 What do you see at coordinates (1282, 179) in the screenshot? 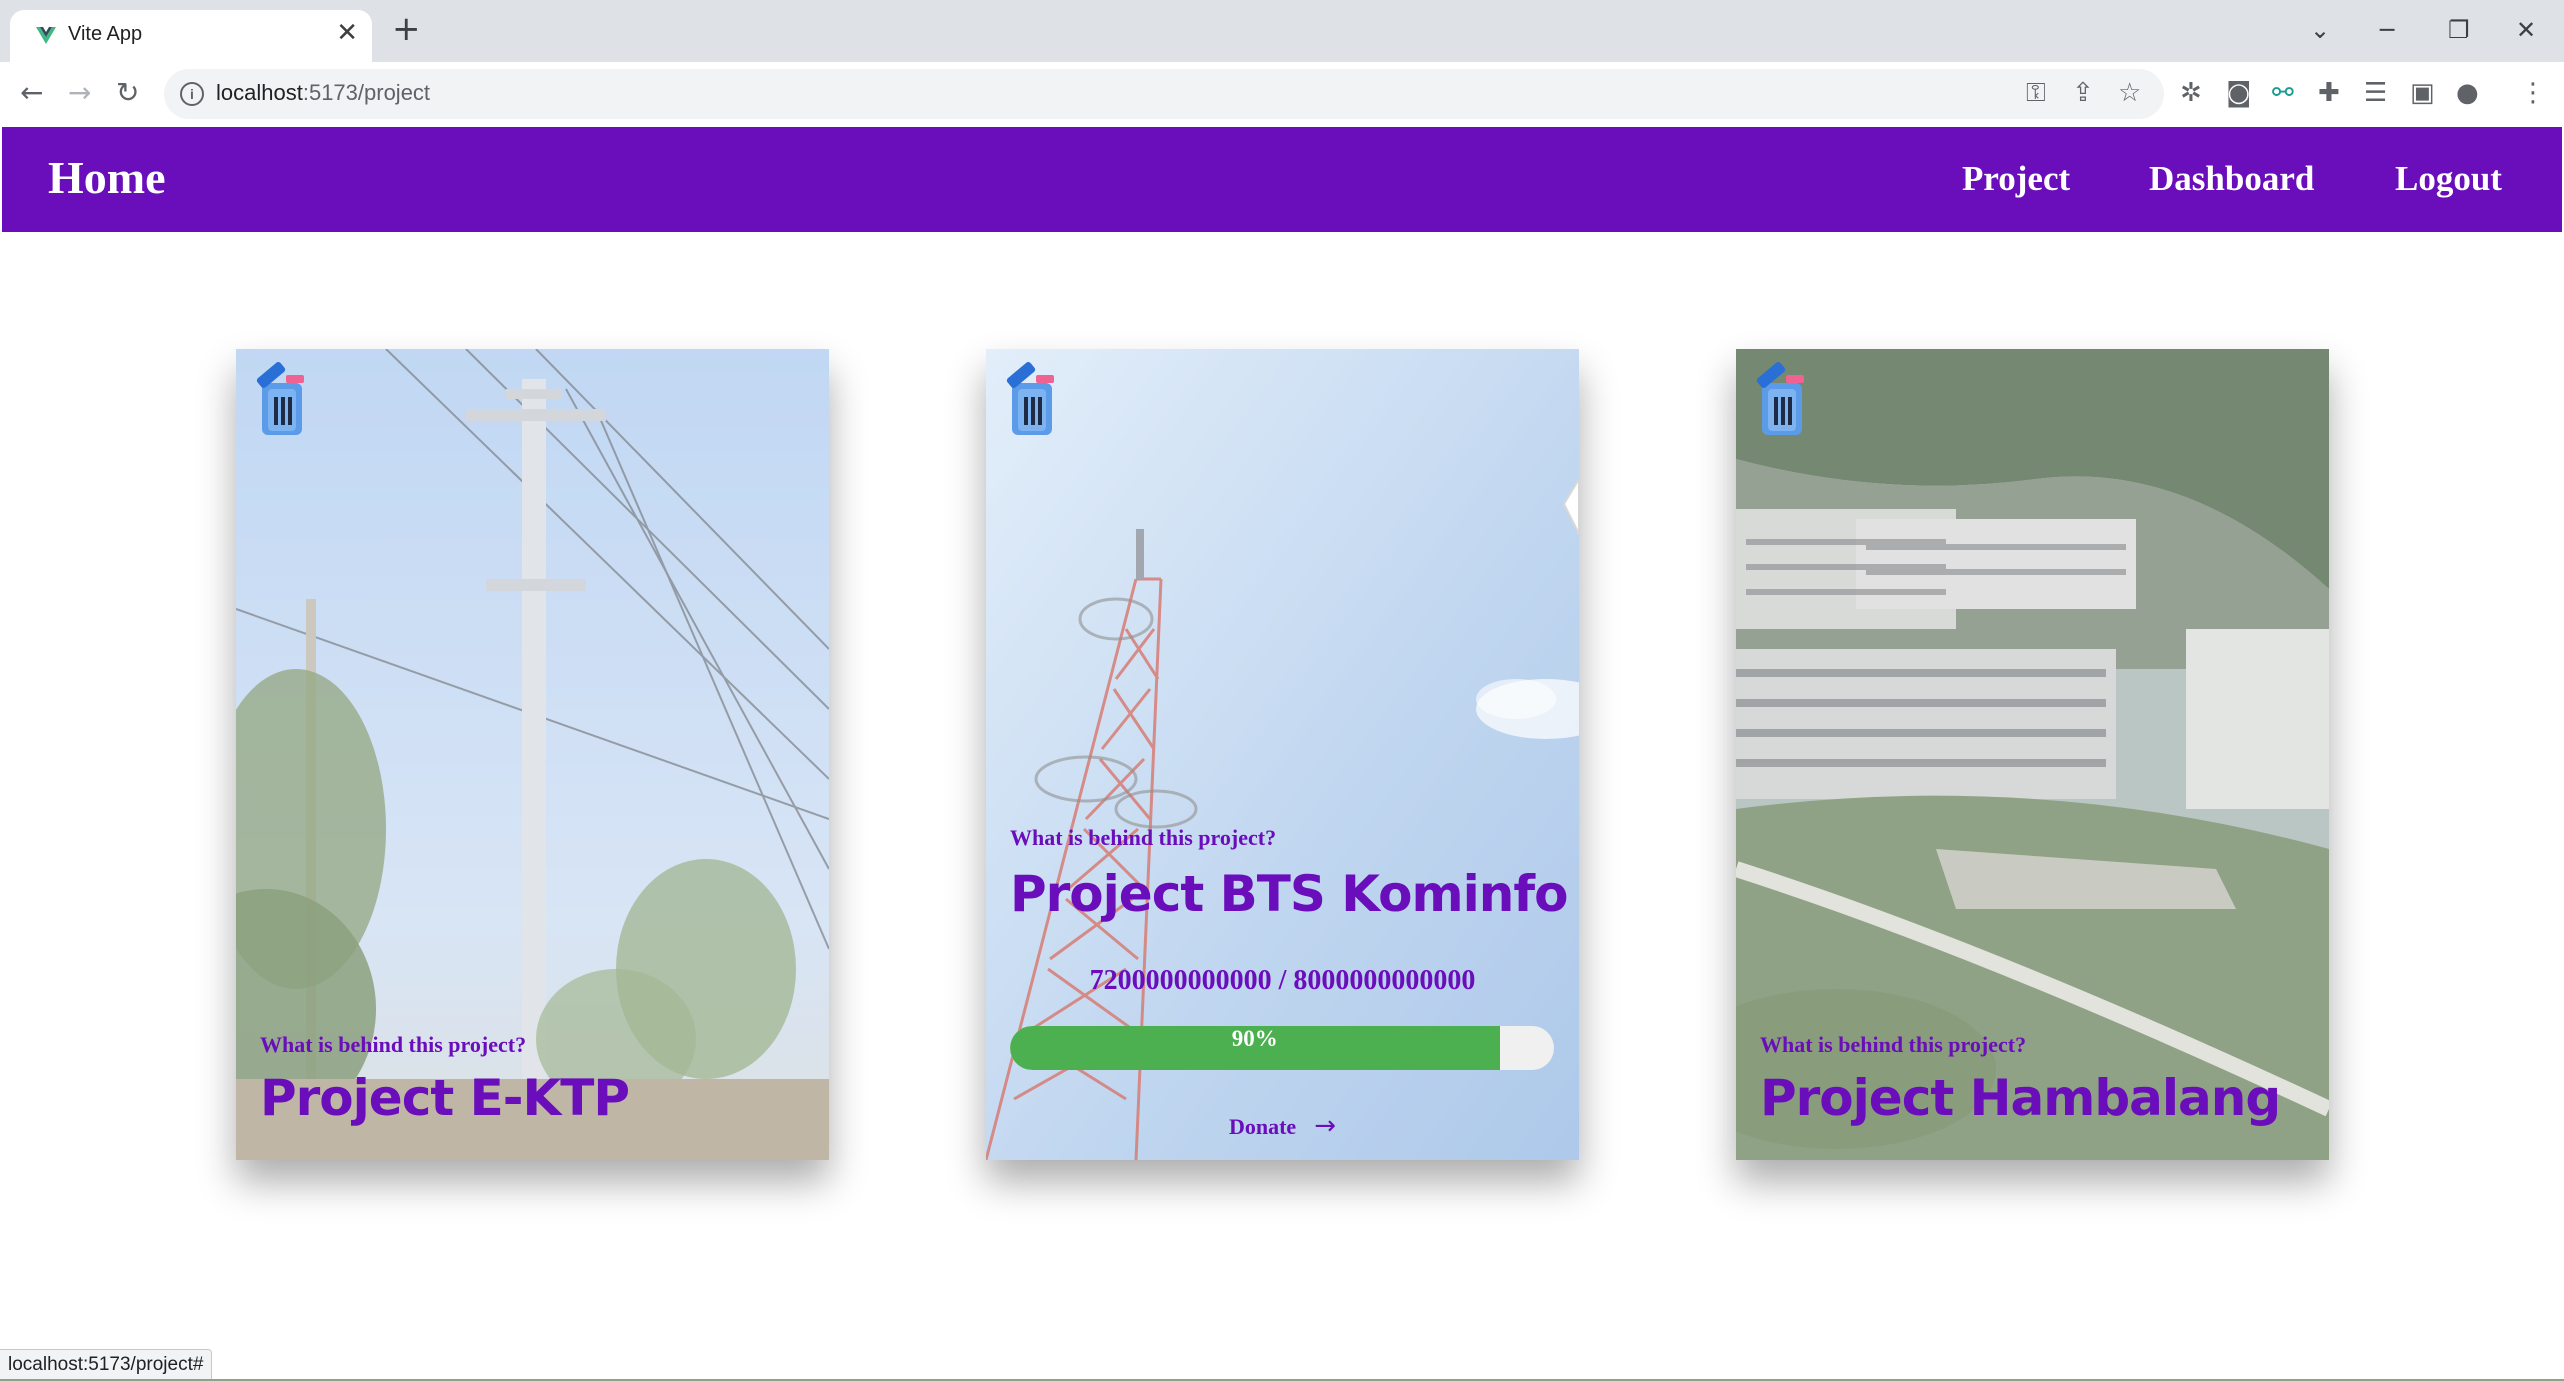
I see `app-navbar: Home Project Dashboard Logout` at bounding box center [1282, 179].